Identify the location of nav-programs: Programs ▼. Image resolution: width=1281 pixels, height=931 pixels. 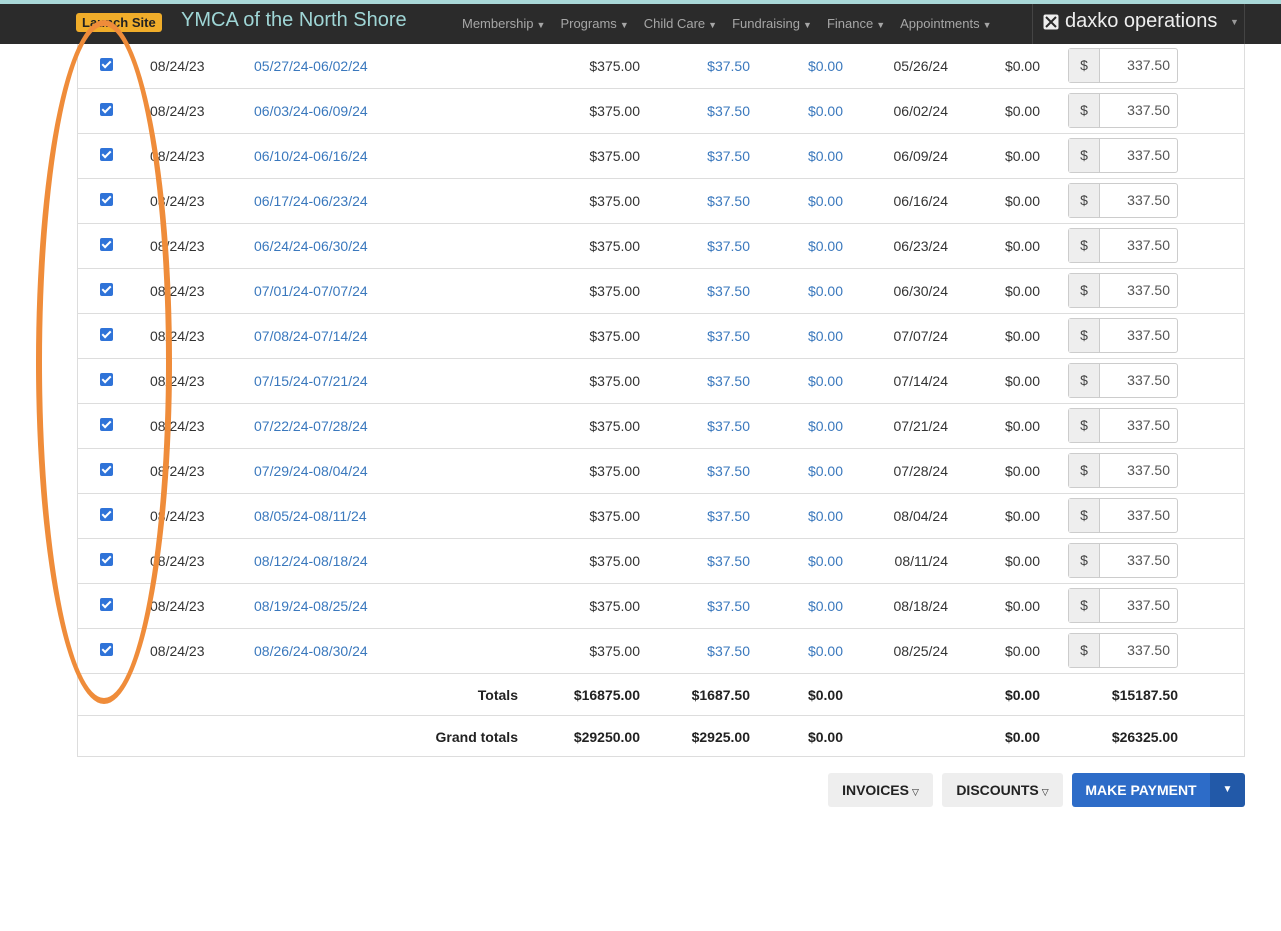
(594, 23).